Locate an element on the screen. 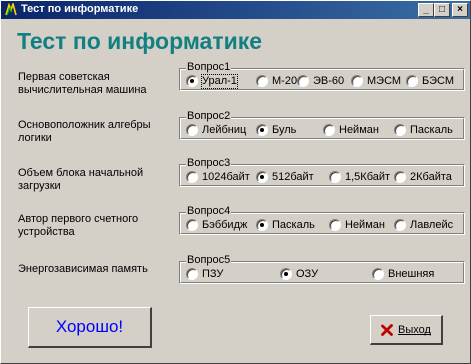 Image resolution: width=471 pixels, height=364 pixels. radio-option: 2Кбайта is located at coordinates (423, 177).